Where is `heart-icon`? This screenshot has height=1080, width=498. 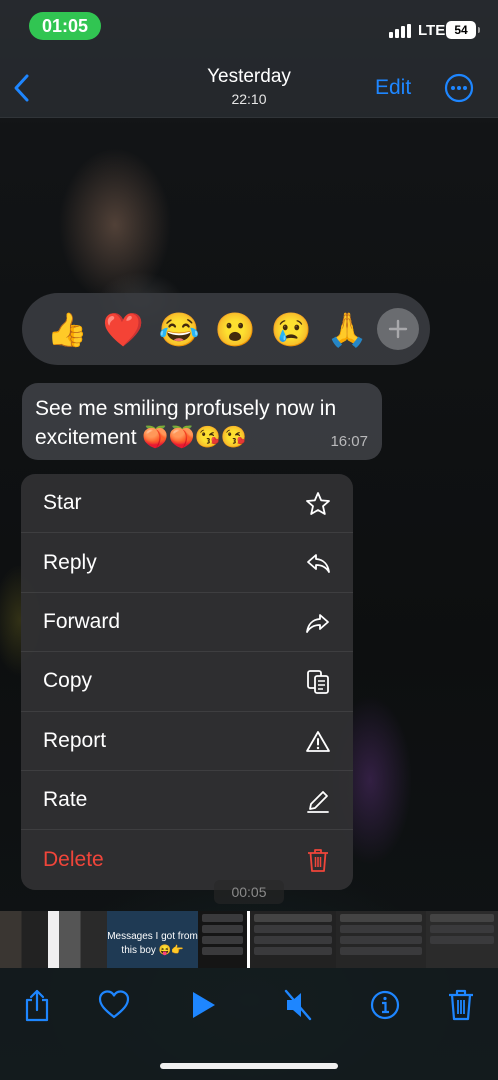
heart-icon is located at coordinates (114, 1005).